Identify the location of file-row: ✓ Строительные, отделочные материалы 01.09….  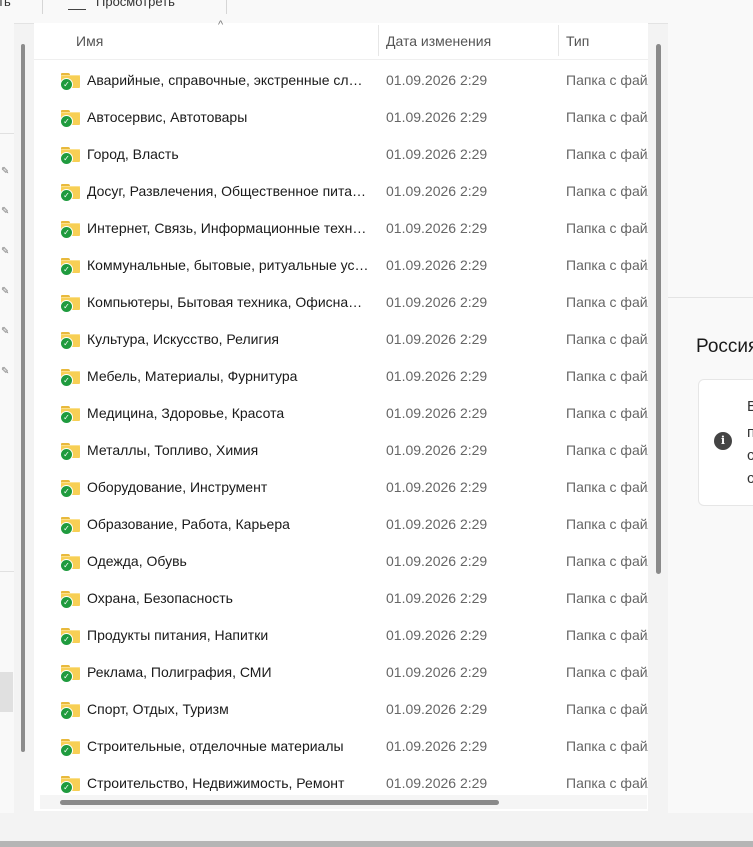
(341, 746).